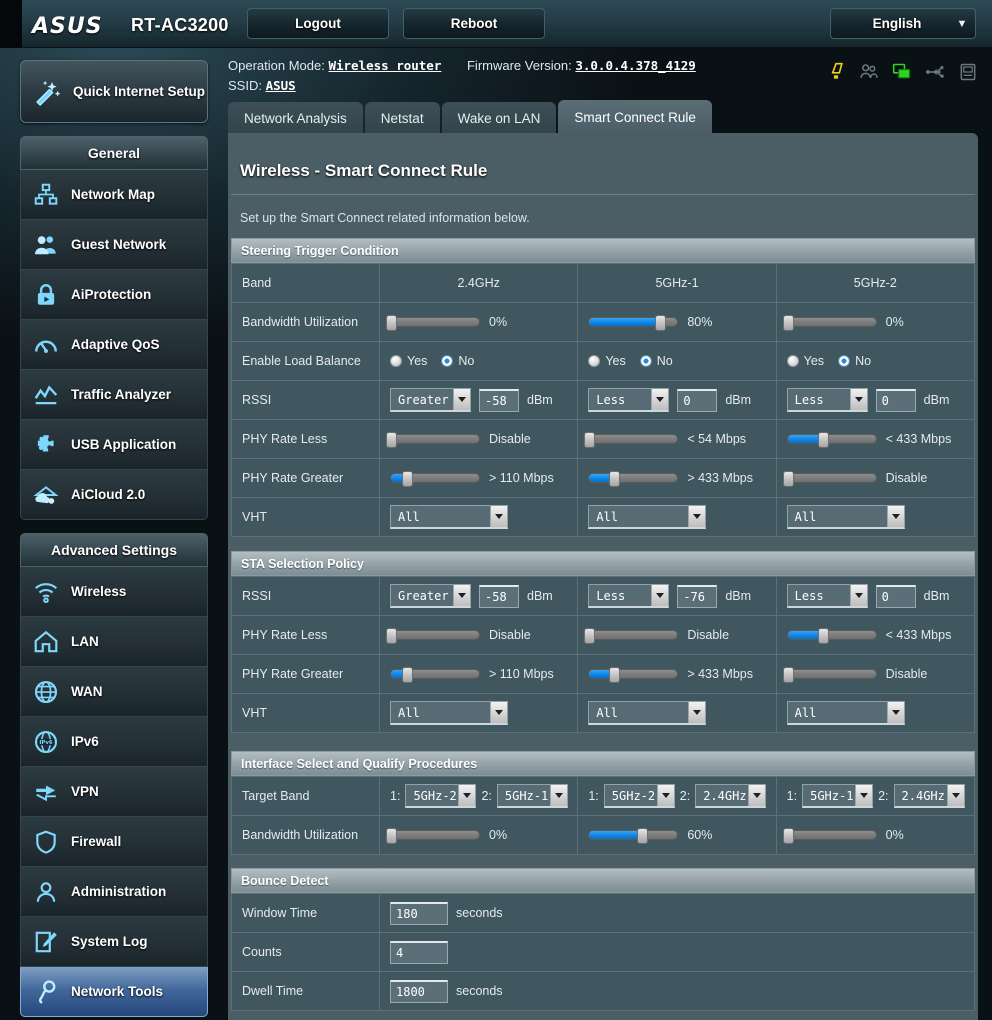  Describe the element at coordinates (402, 118) in the screenshot. I see `tab-netstat: Netstat` at that location.